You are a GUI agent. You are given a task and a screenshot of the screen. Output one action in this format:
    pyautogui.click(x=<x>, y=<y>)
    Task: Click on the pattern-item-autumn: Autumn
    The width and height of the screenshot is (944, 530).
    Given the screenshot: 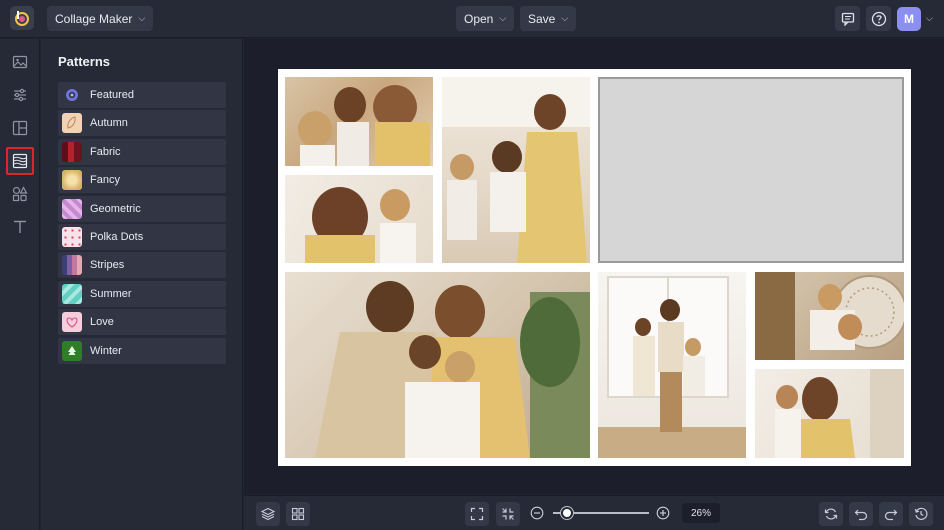 What is the action you would take?
    pyautogui.click(x=142, y=123)
    